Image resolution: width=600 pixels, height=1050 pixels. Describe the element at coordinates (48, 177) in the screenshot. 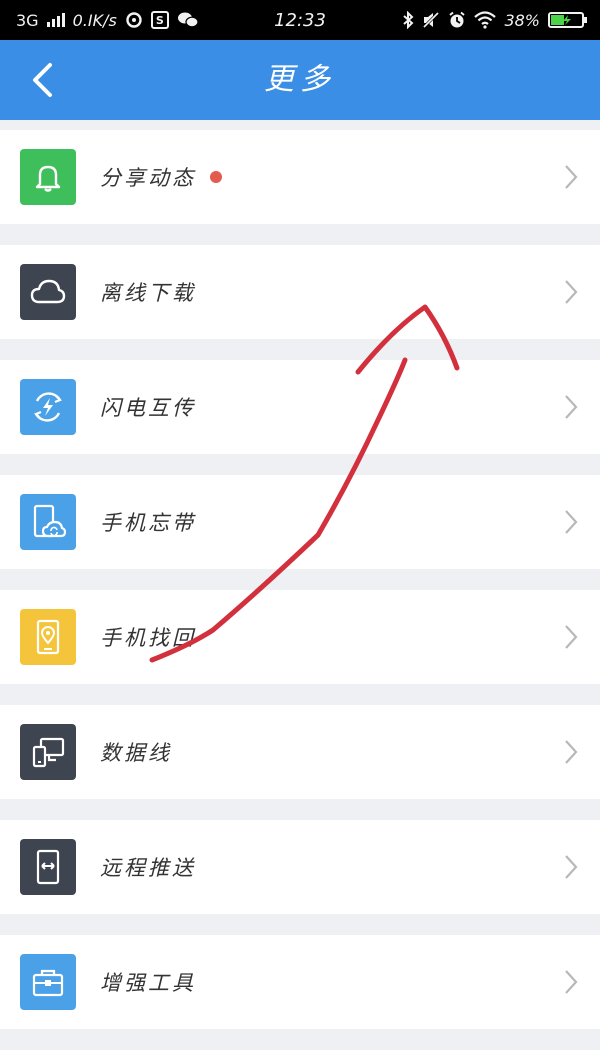

I see `bell-icon` at that location.